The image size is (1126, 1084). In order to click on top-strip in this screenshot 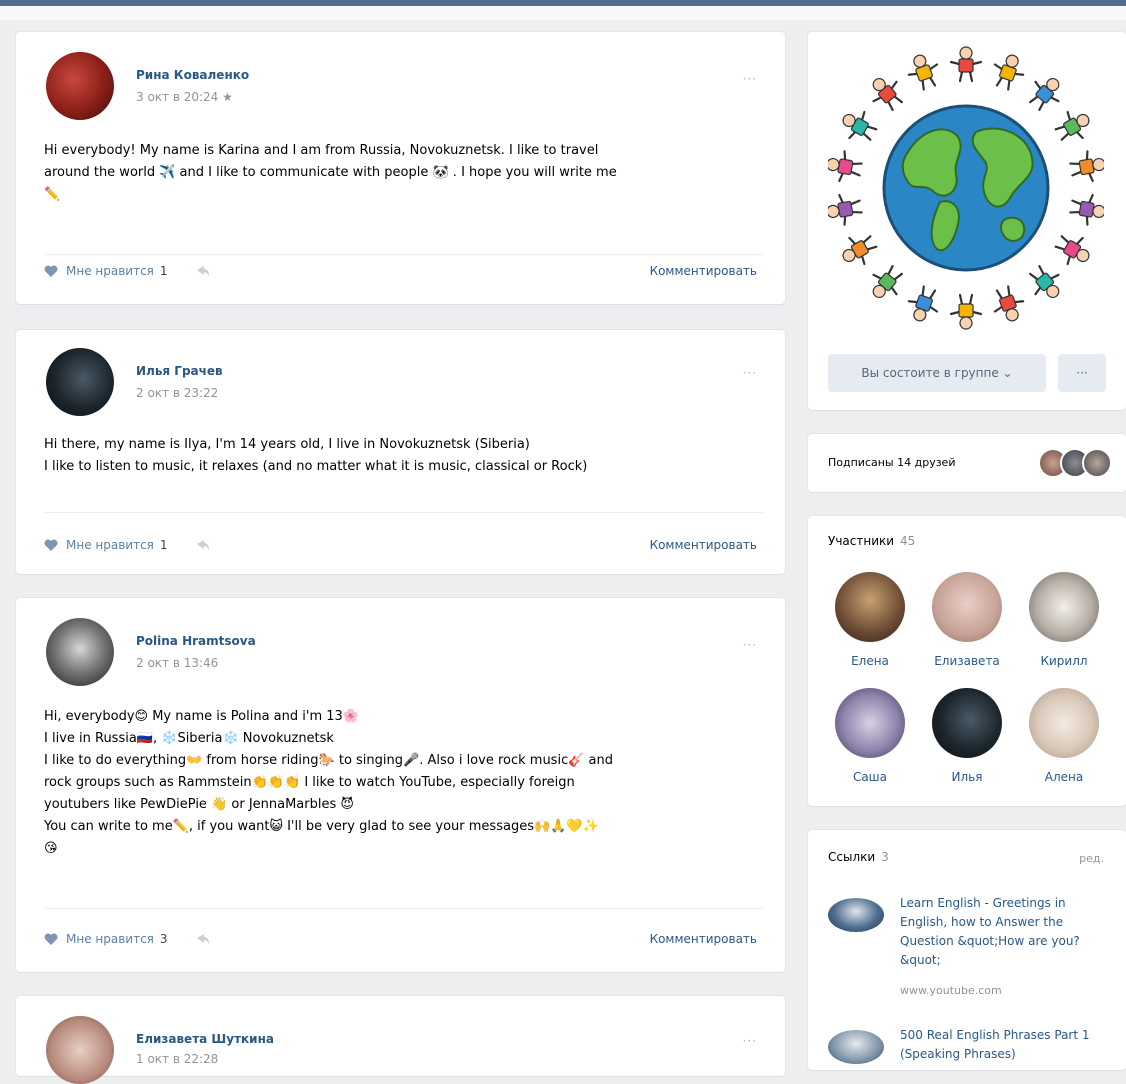, I will do `click(563, 13)`.